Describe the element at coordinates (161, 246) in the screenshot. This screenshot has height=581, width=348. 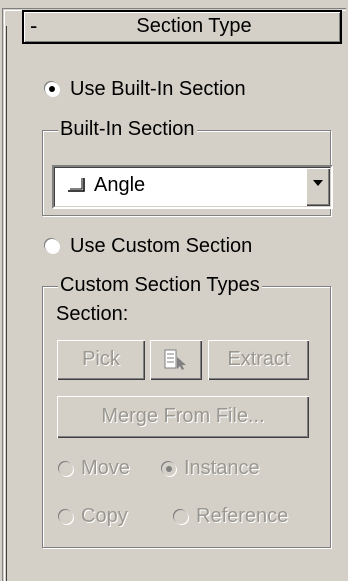
I see `custom-section-radio-label: Use Custom Section` at that location.